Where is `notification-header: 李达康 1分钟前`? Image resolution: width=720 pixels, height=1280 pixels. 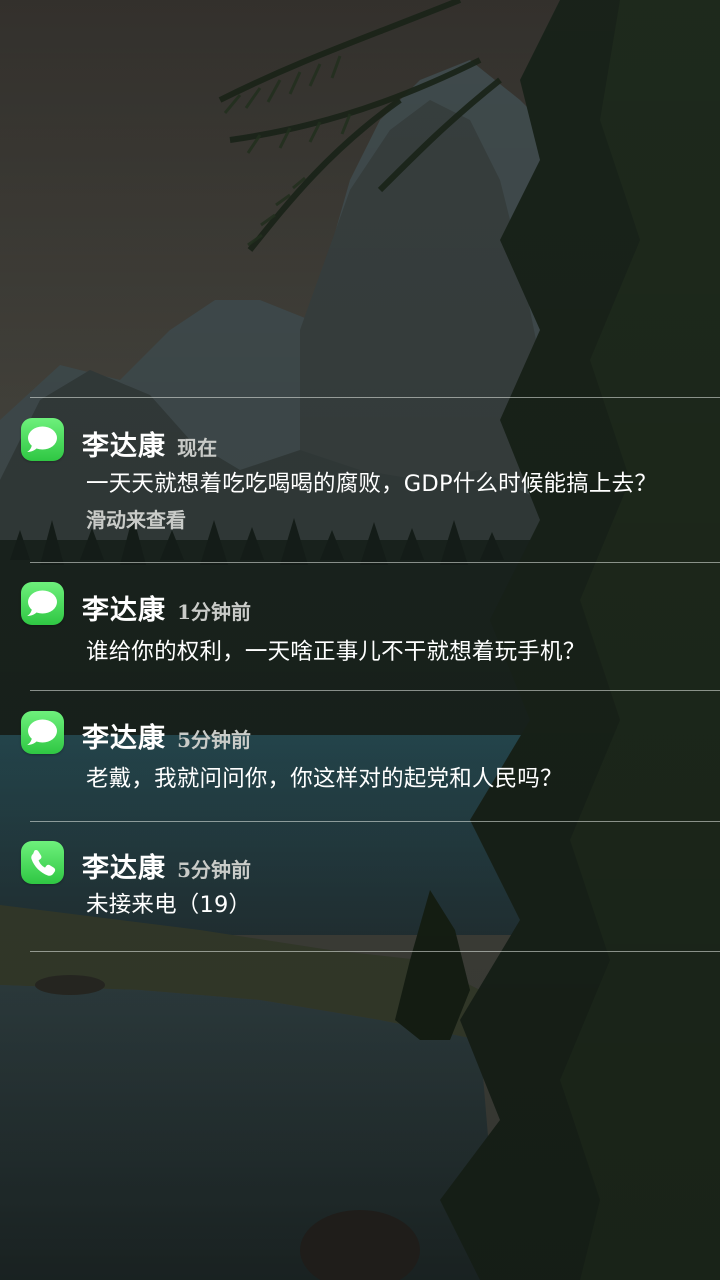
notification-header: 李达康 1分钟前 is located at coordinates (166, 607).